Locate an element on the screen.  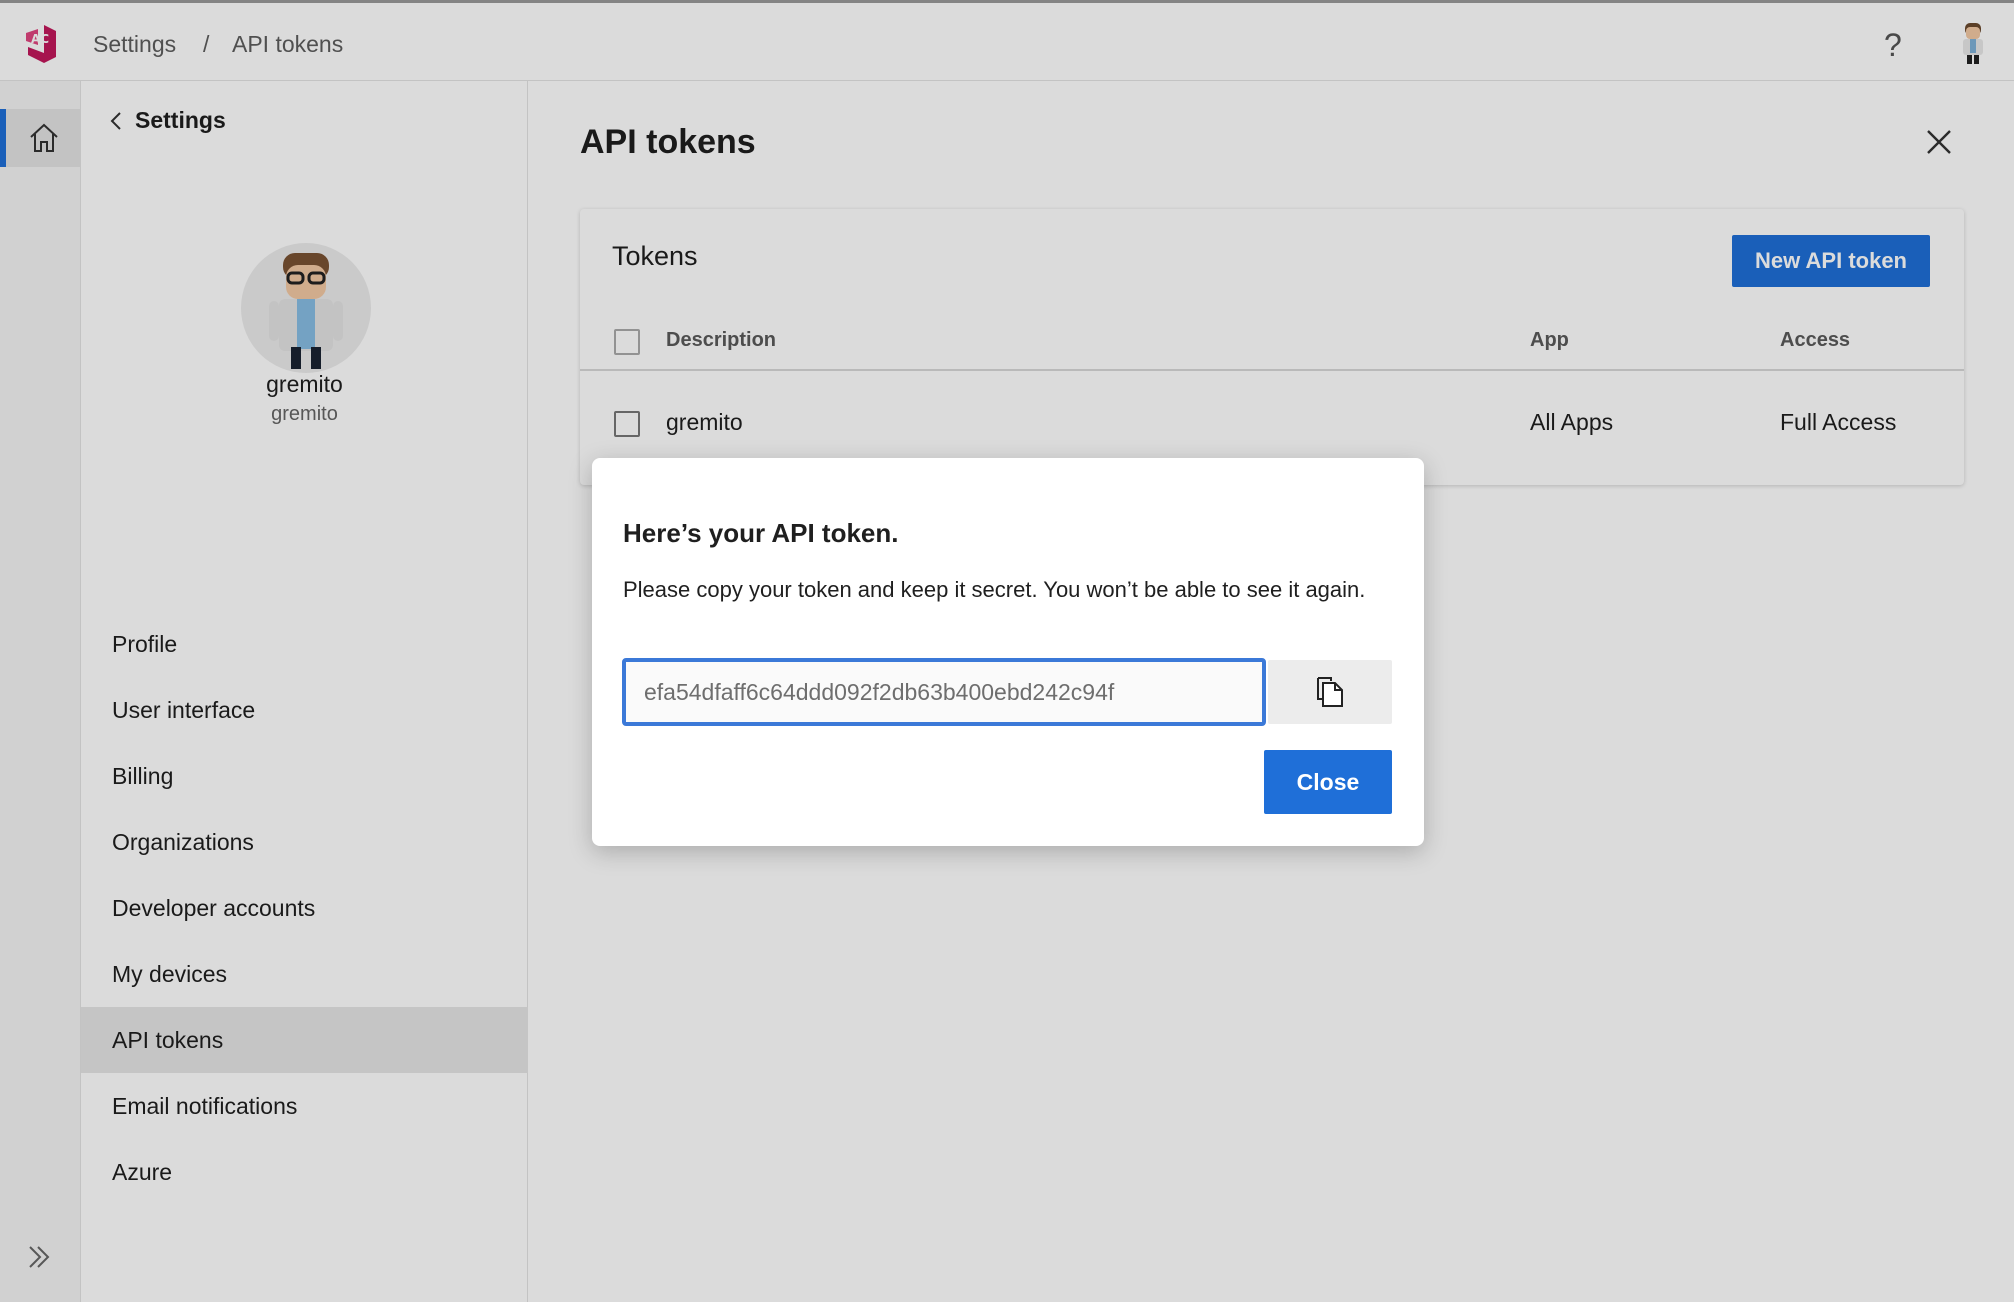
copy-icon is located at coordinates (1330, 692).